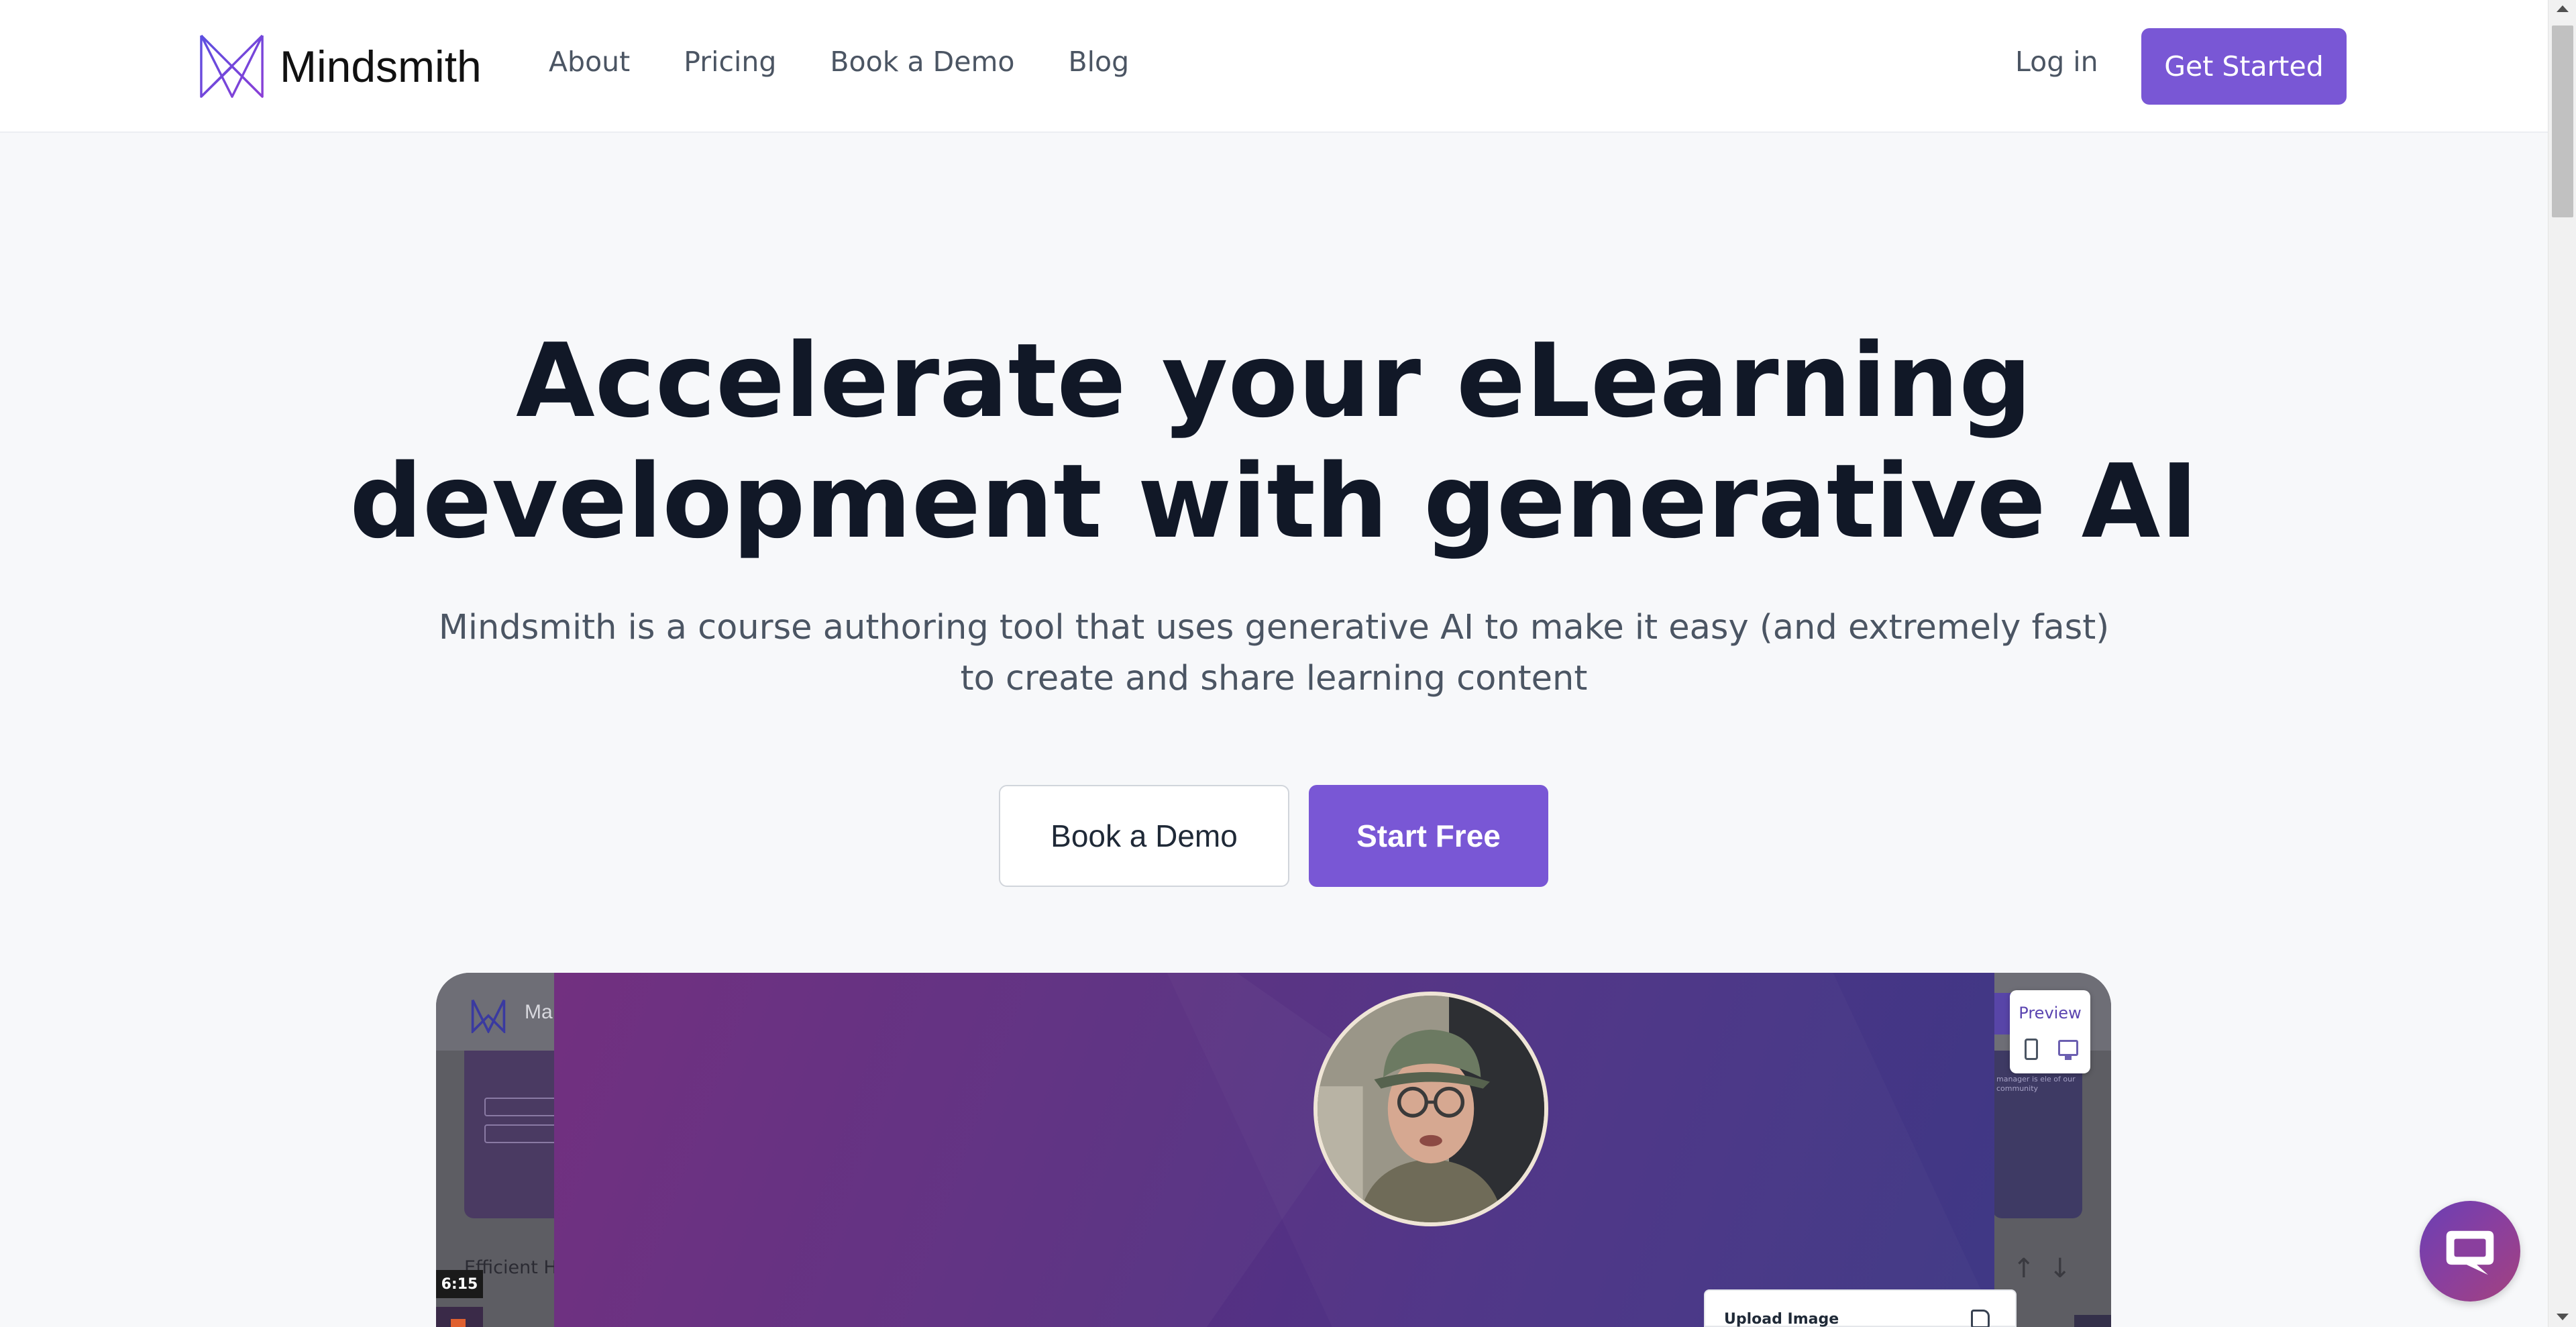 Image resolution: width=2576 pixels, height=1327 pixels. I want to click on primary-nav: About Pricing Book a Demo Blog, so click(839, 62).